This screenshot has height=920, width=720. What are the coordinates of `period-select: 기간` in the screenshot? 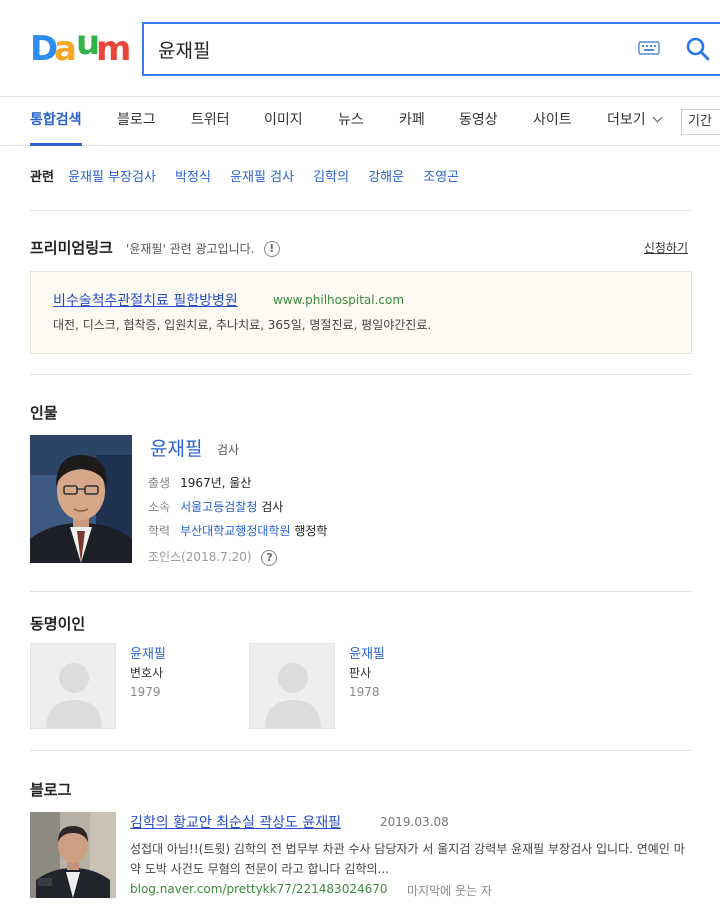 It's located at (700, 122).